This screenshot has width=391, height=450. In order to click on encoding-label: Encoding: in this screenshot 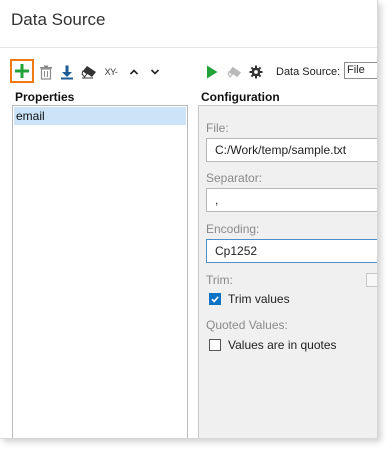, I will do `click(233, 229)`.